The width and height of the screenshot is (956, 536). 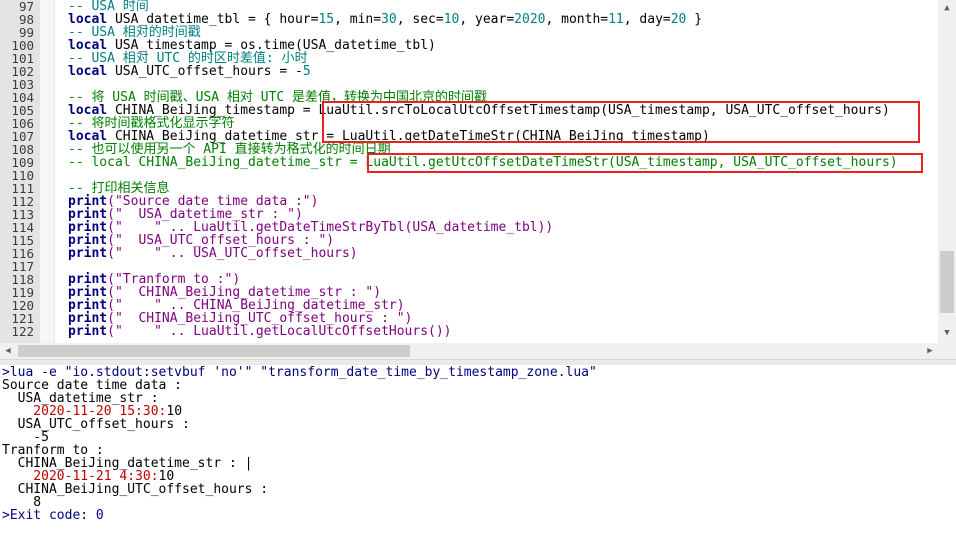 What do you see at coordinates (53, 515) in the screenshot?
I see `exit-code-line: >Exit code: 0` at bounding box center [53, 515].